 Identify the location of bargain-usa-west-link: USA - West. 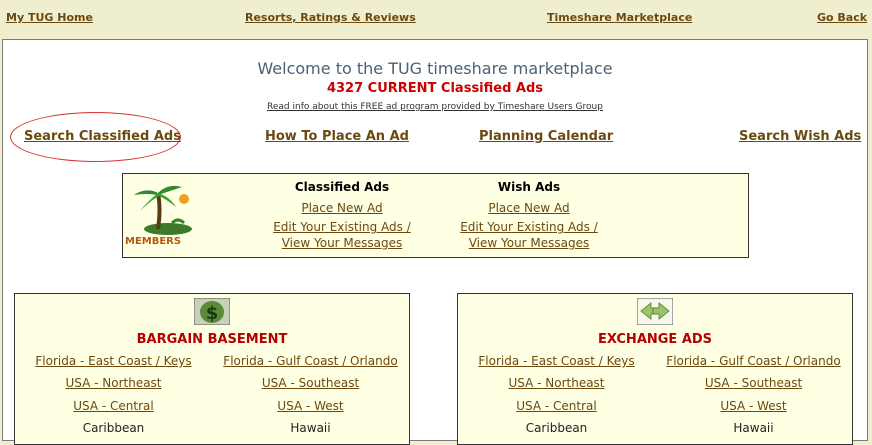
(310, 406).